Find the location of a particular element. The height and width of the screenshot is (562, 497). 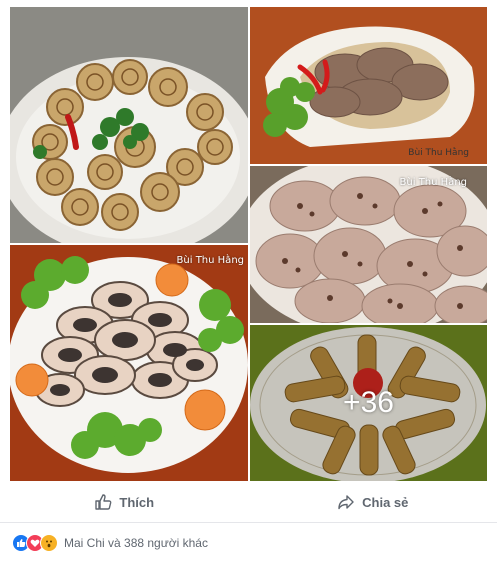

reactions-summary: Mai Chi và 388 người khác is located at coordinates (248, 542).